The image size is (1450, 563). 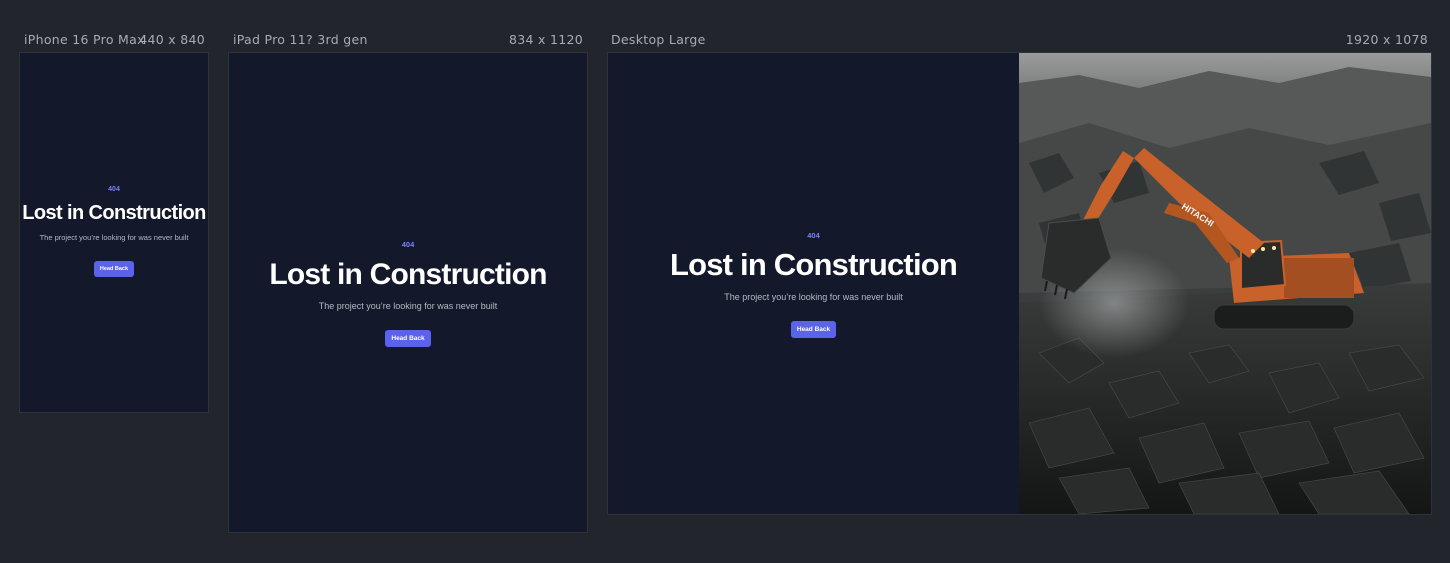 I want to click on frame-size-iphone: 440 x 840, so click(x=172, y=39).